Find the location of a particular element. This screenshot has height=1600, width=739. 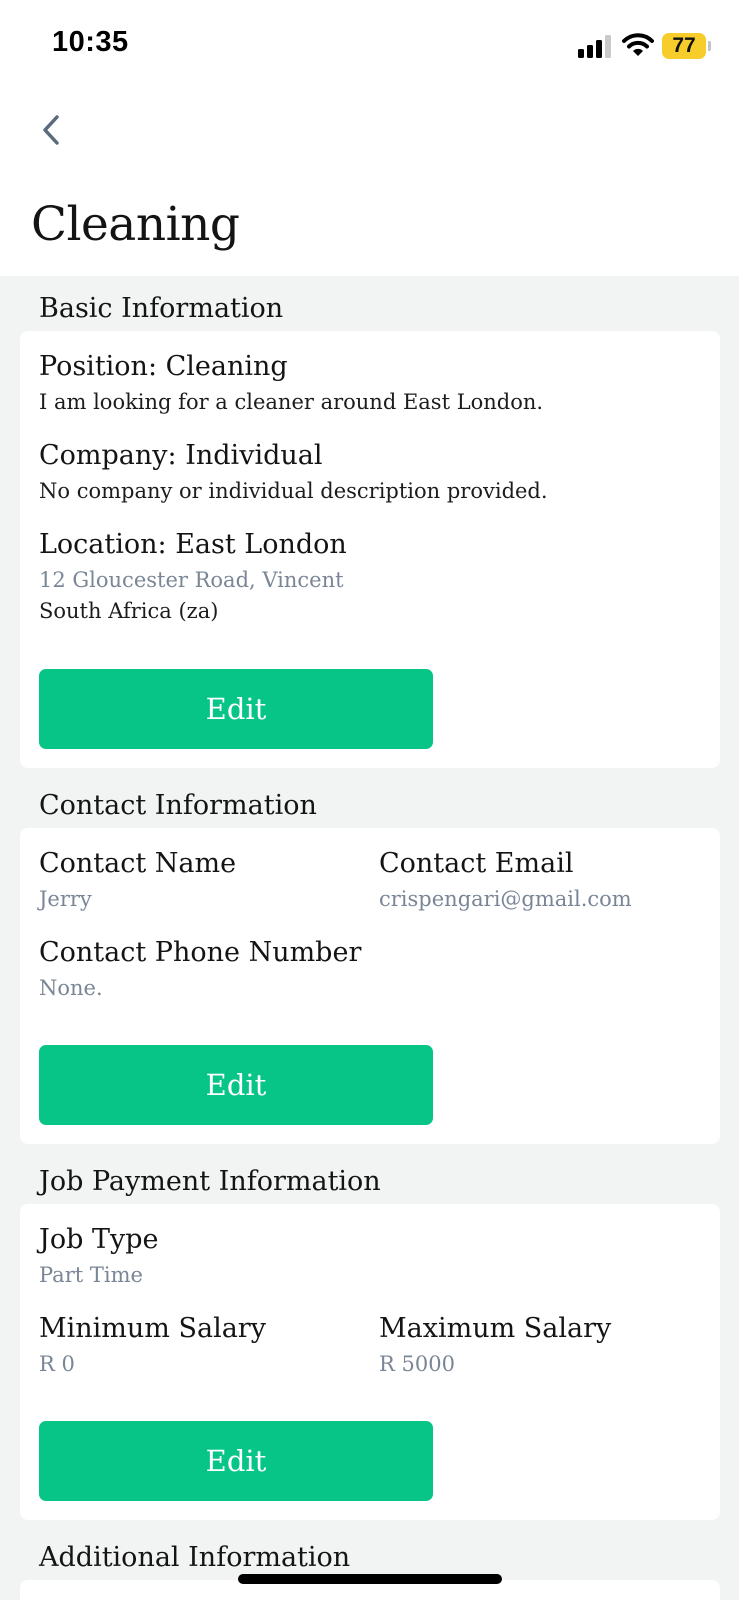

battery-cap is located at coordinates (709, 46).